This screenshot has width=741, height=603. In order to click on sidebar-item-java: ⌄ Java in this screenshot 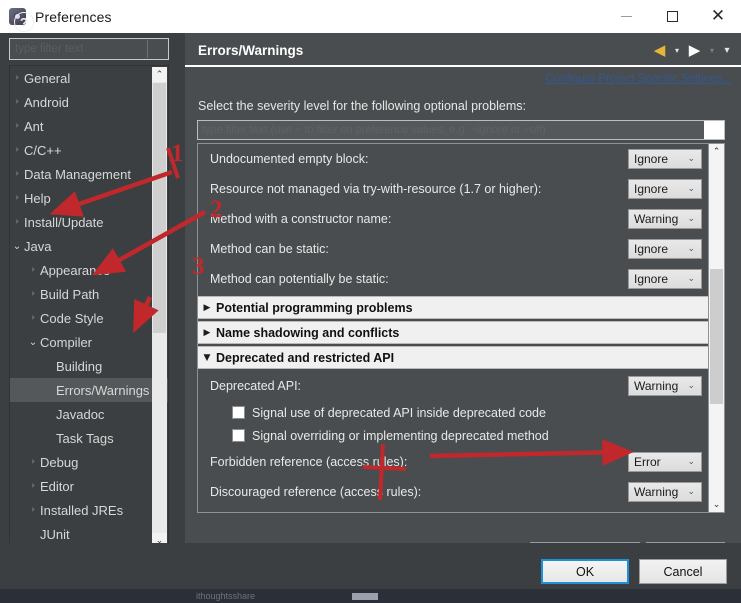, I will do `click(89, 246)`.